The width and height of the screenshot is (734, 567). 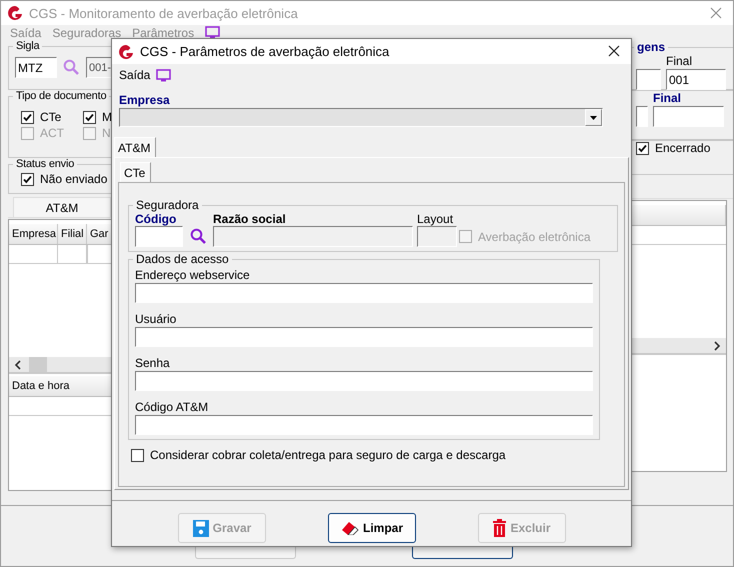 I want to click on checkbox-label: M, so click(x=106, y=117).